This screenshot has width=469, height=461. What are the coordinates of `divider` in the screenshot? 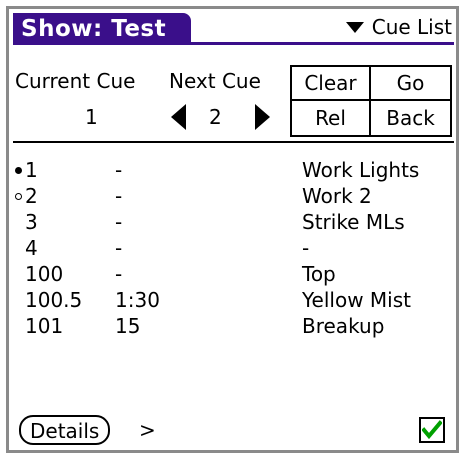 It's located at (233, 142).